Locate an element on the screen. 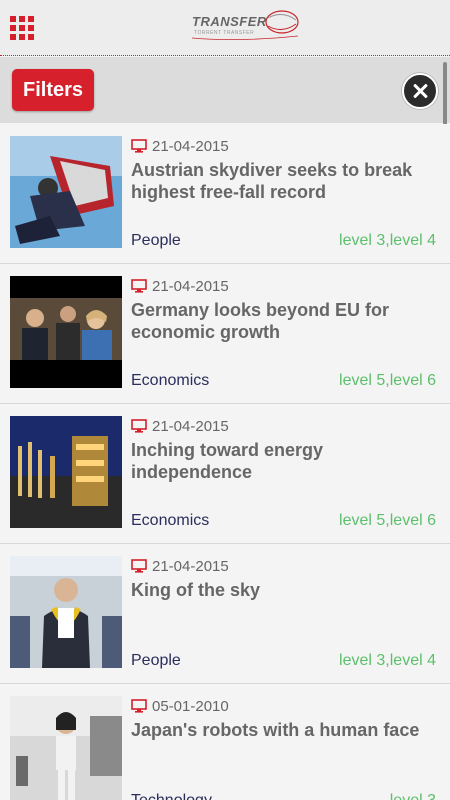  article-title: Japan's robots with a human face is located at coordinates (286, 730).